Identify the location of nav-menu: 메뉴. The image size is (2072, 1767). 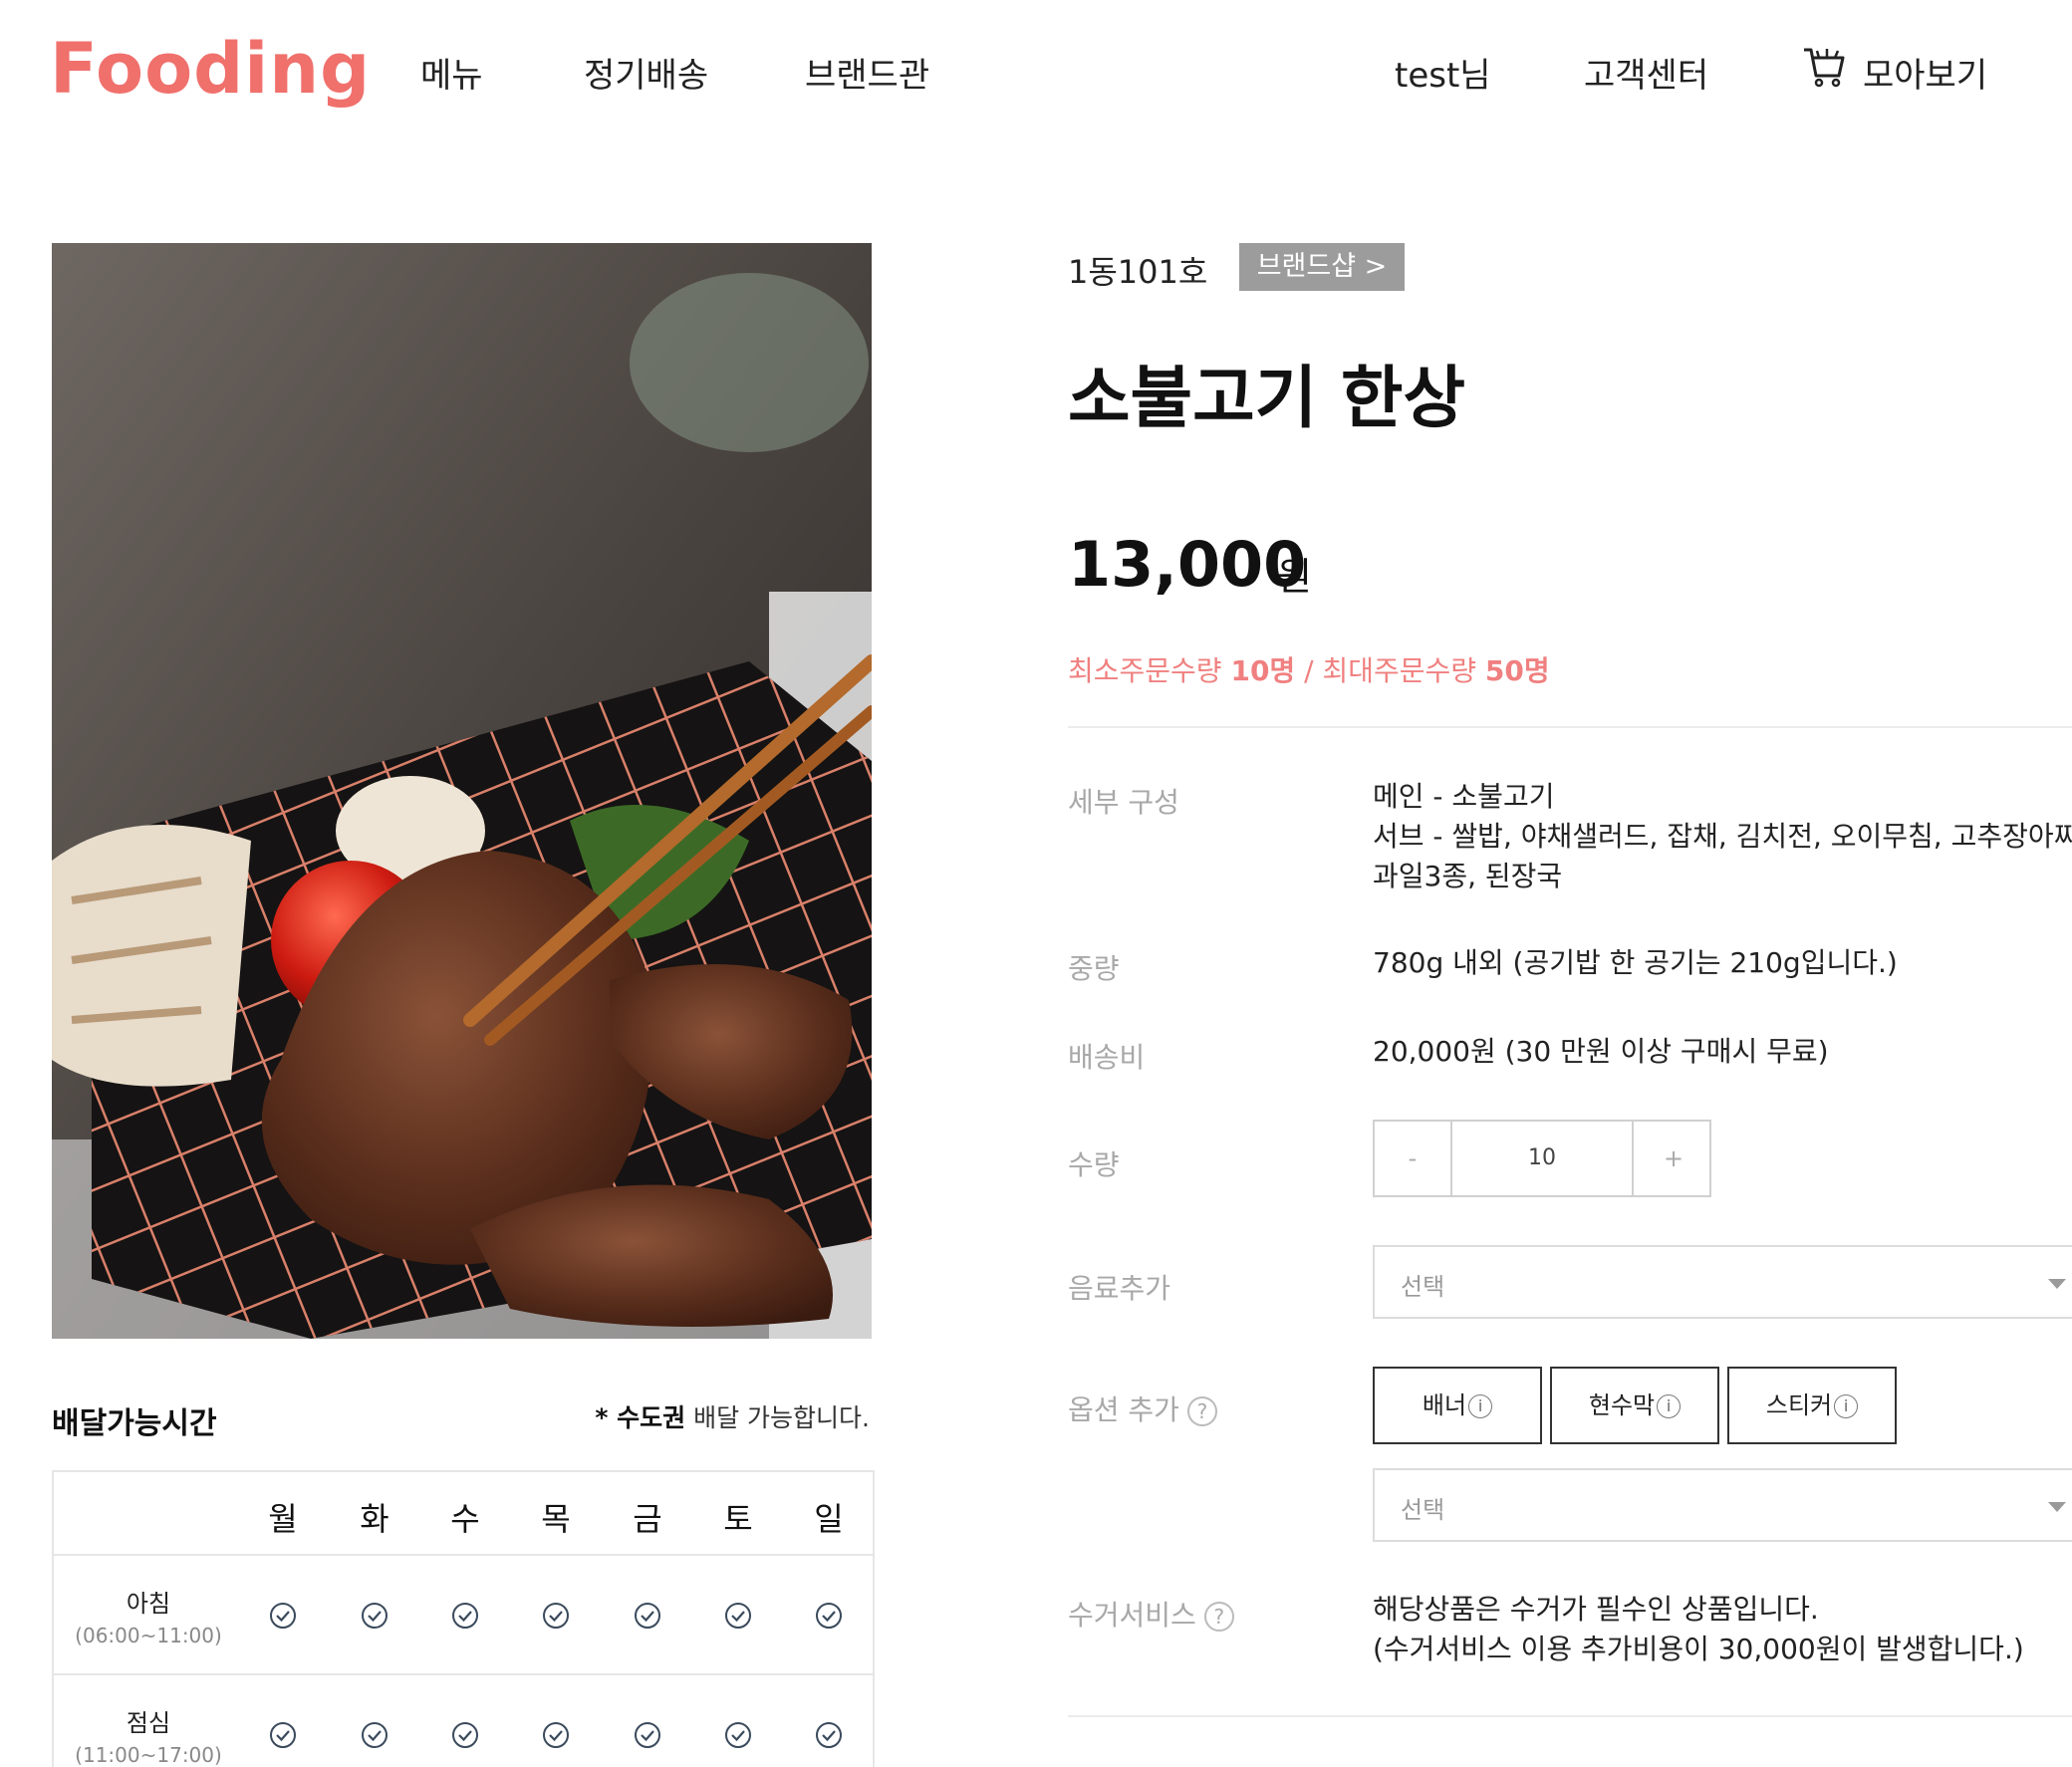
(451, 72).